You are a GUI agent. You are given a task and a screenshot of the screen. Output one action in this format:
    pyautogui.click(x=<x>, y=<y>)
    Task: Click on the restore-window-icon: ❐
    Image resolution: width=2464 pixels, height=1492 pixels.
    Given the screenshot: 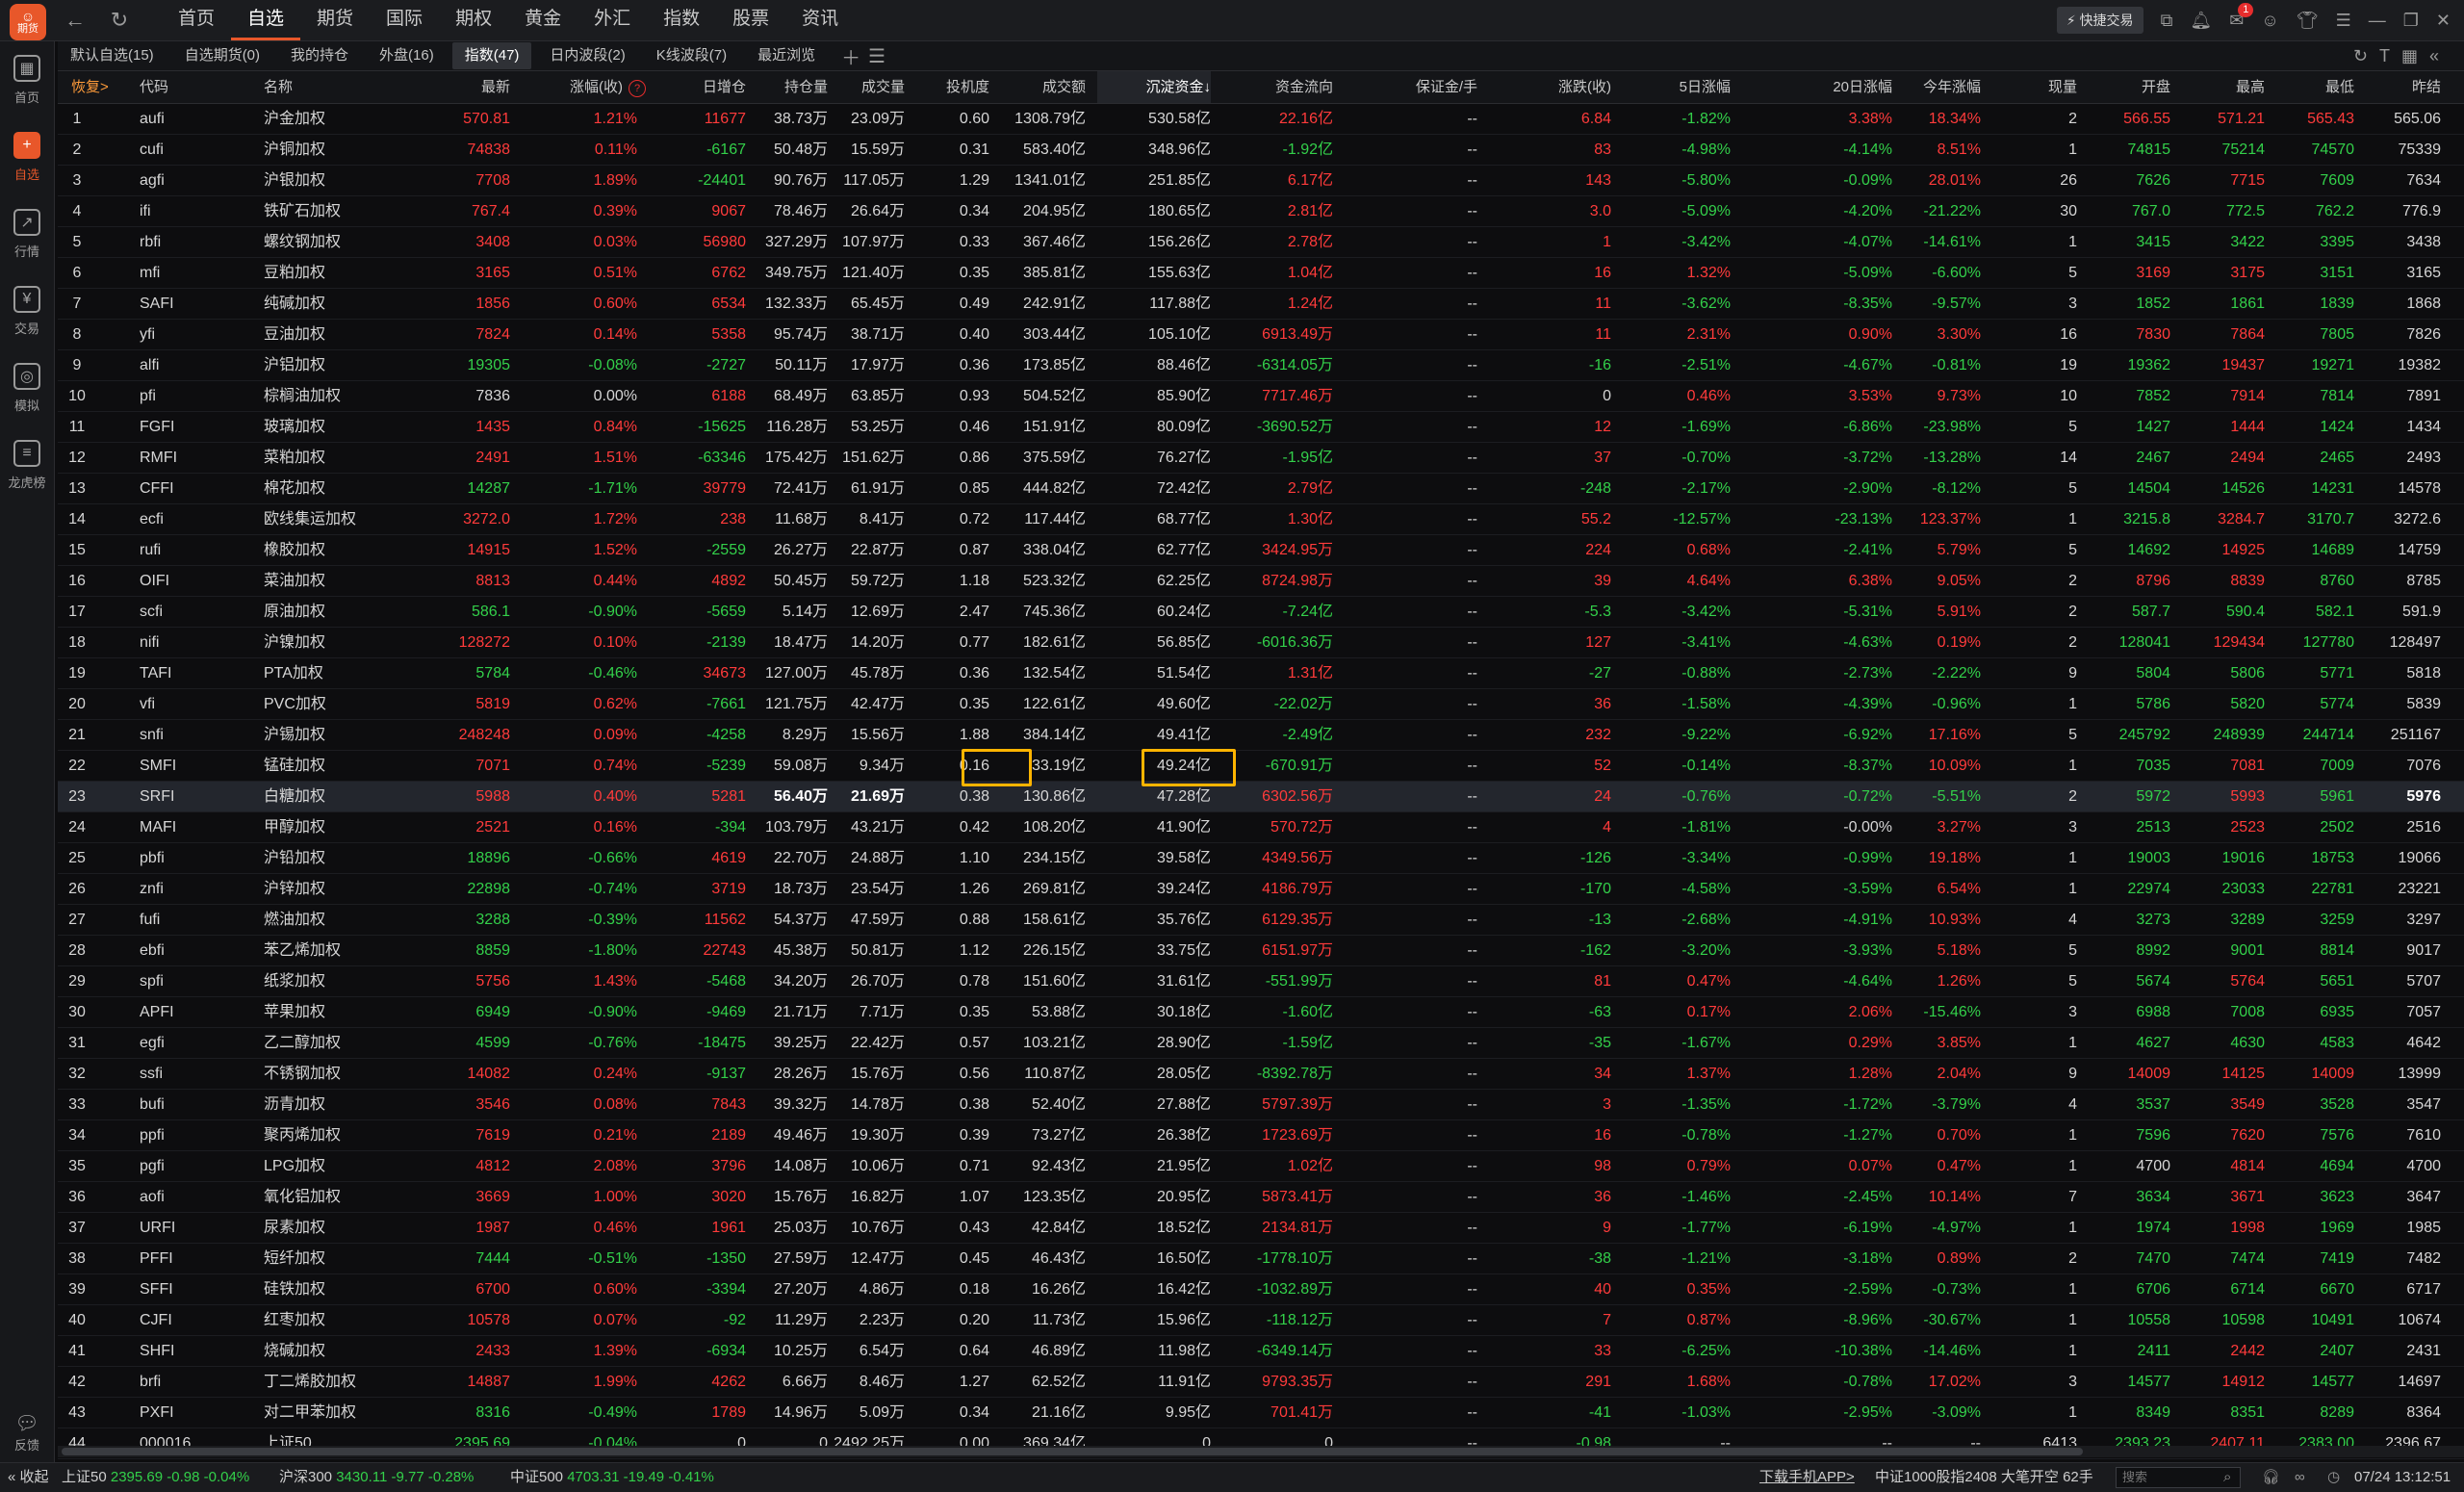 What is the action you would take?
    pyautogui.click(x=2411, y=21)
    